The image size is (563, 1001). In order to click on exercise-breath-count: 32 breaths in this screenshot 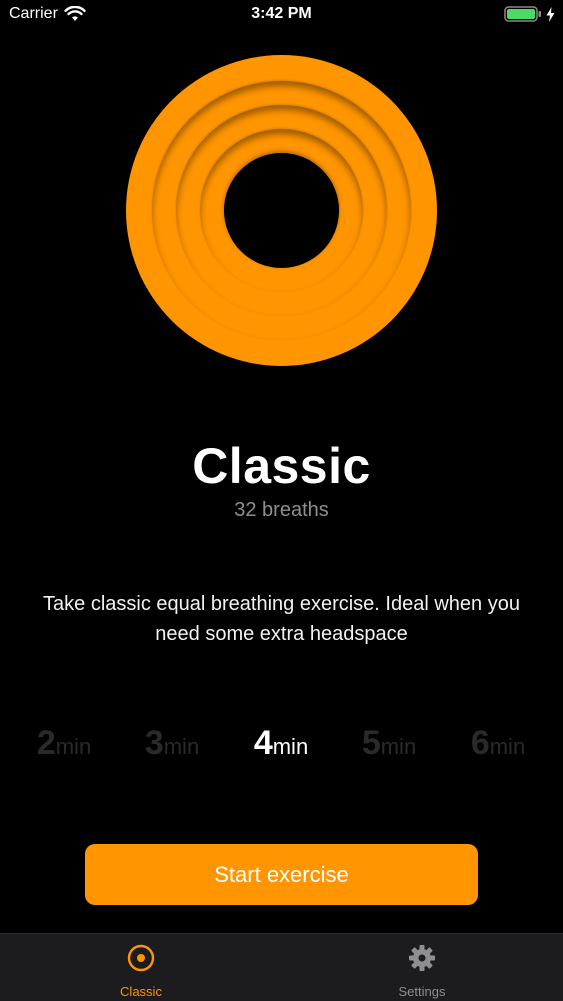, I will do `click(281, 510)`.